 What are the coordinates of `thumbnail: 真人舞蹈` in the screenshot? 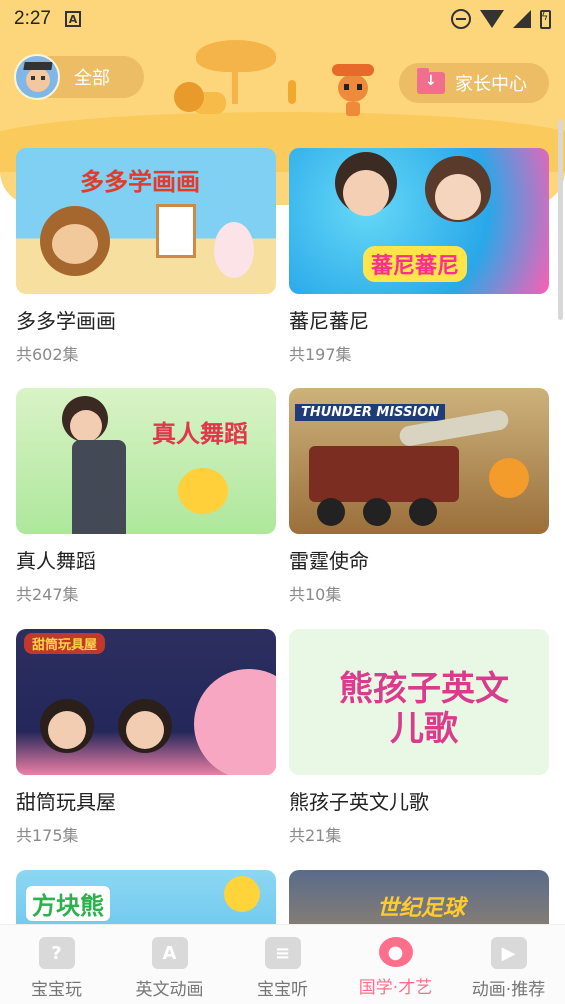 It's located at (146, 461).